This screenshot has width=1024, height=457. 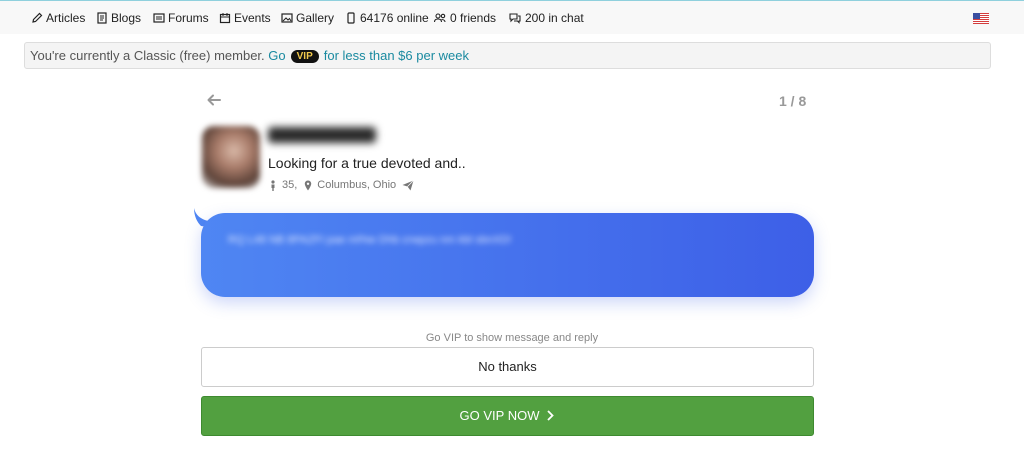 I want to click on avatar, so click(x=231, y=157).